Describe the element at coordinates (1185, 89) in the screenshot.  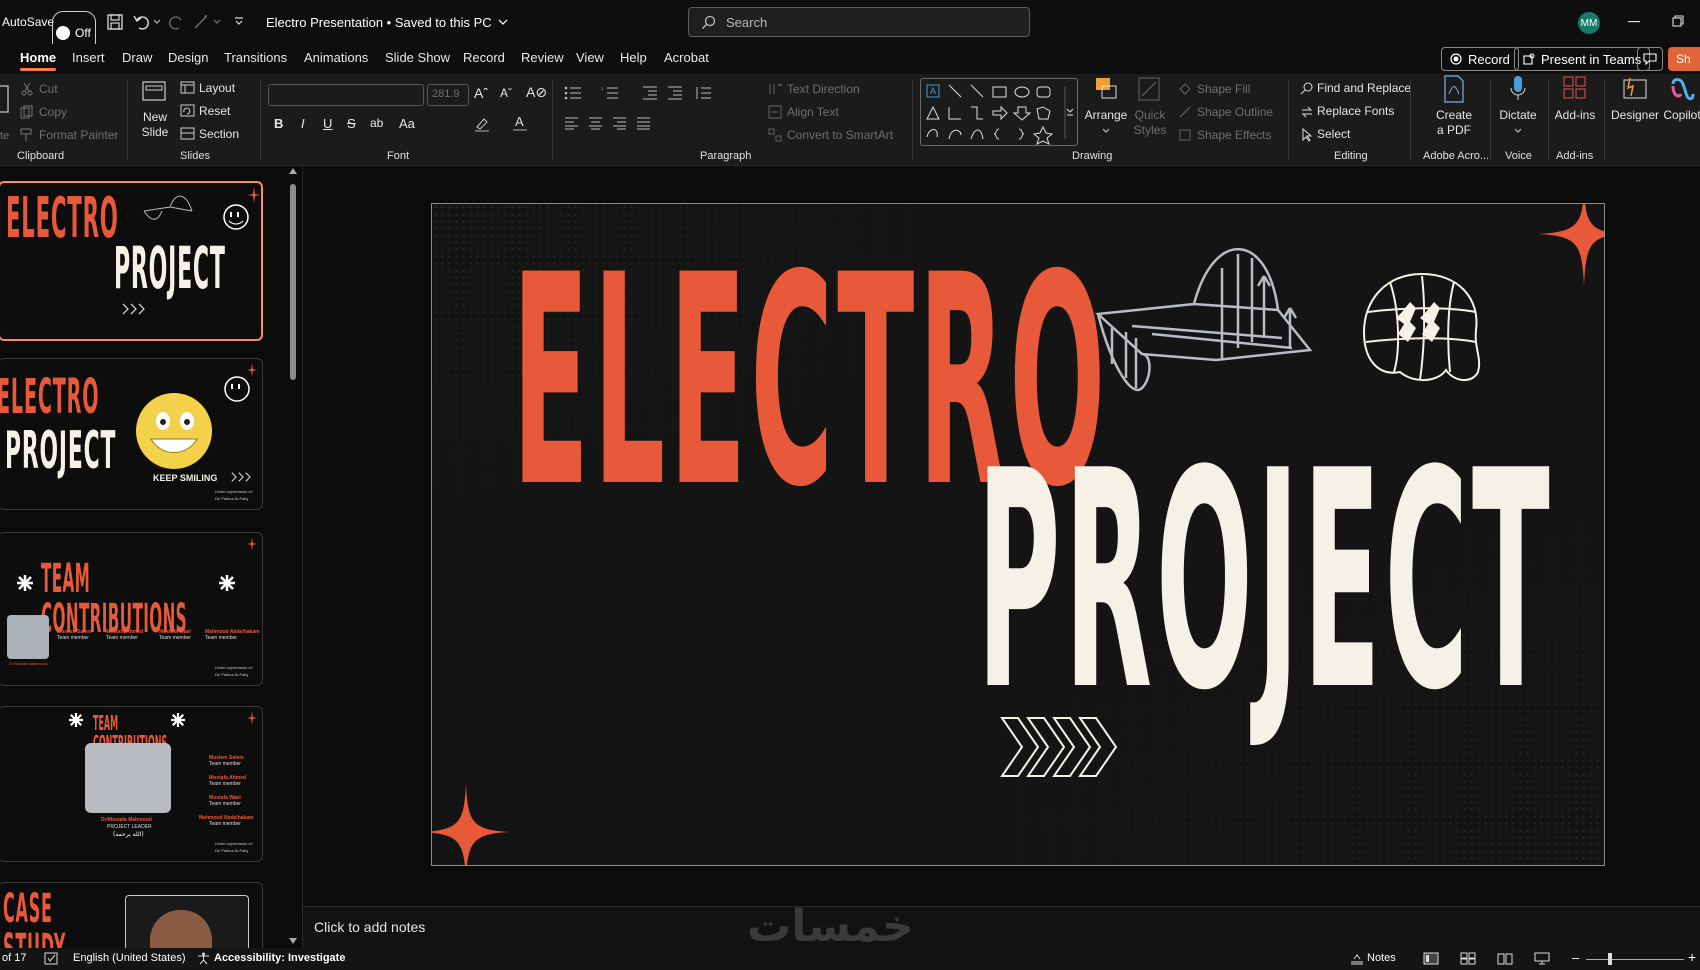
I see `shape-fill-icon` at that location.